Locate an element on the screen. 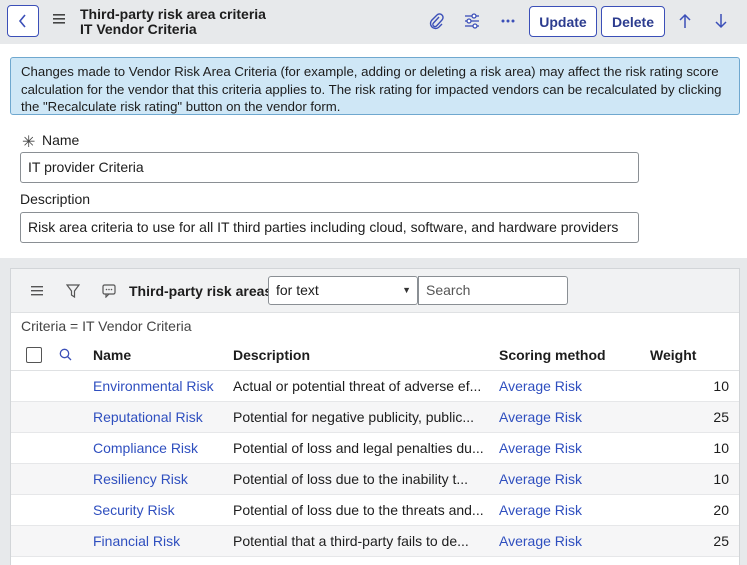 This screenshot has height=565, width=747. list-toolbar: Third-party risk areas for text ▼ Search is located at coordinates (375, 291).